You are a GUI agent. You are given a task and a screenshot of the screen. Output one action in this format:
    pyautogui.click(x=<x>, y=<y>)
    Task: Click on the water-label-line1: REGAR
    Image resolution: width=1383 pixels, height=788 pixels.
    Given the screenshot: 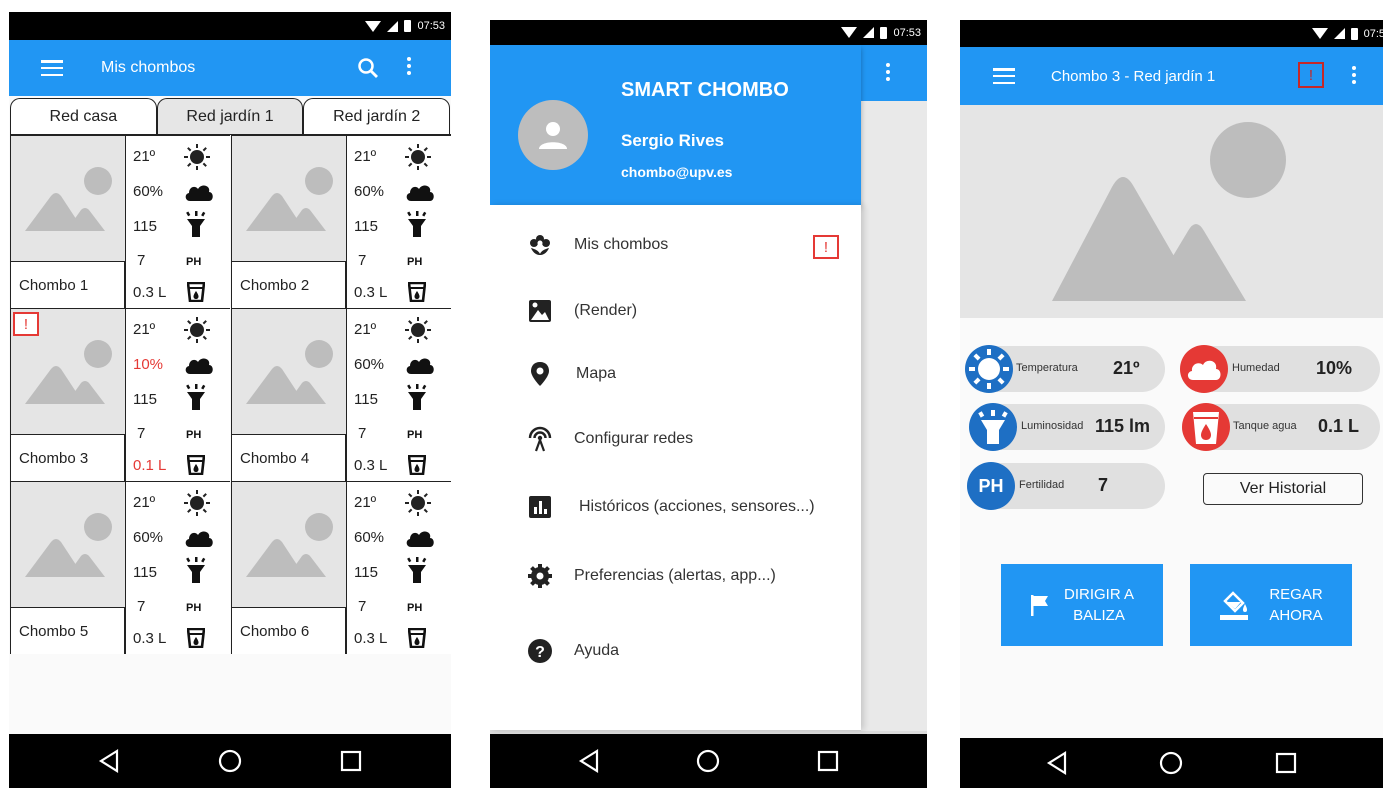 What is the action you would take?
    pyautogui.click(x=1296, y=594)
    